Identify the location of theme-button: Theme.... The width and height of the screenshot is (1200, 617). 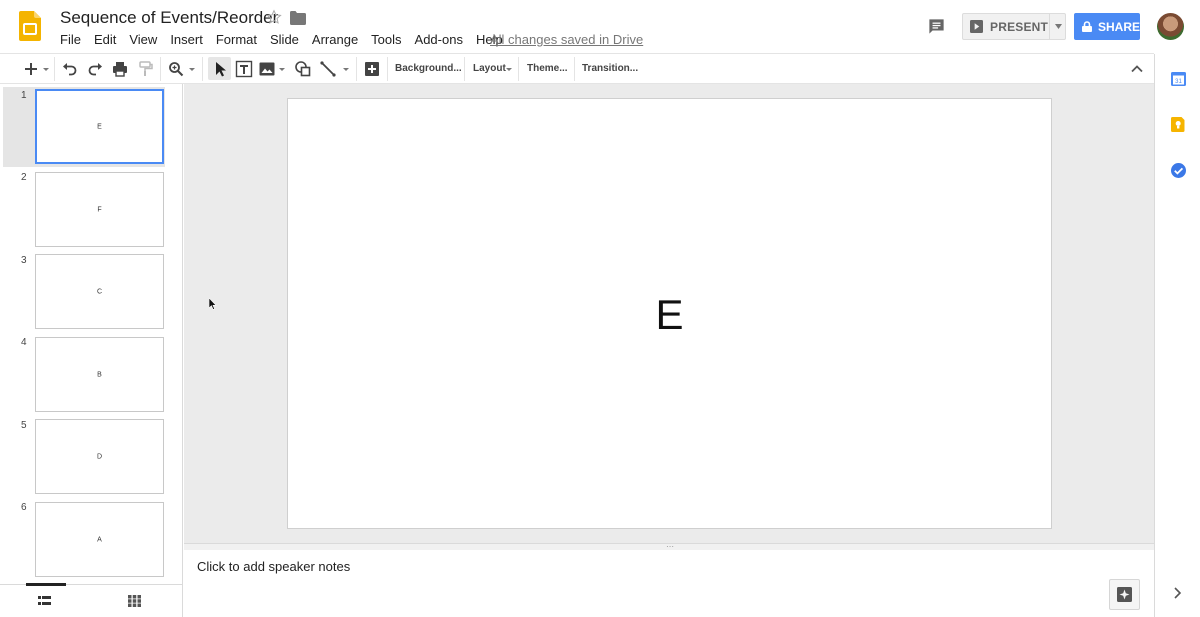
(547, 68).